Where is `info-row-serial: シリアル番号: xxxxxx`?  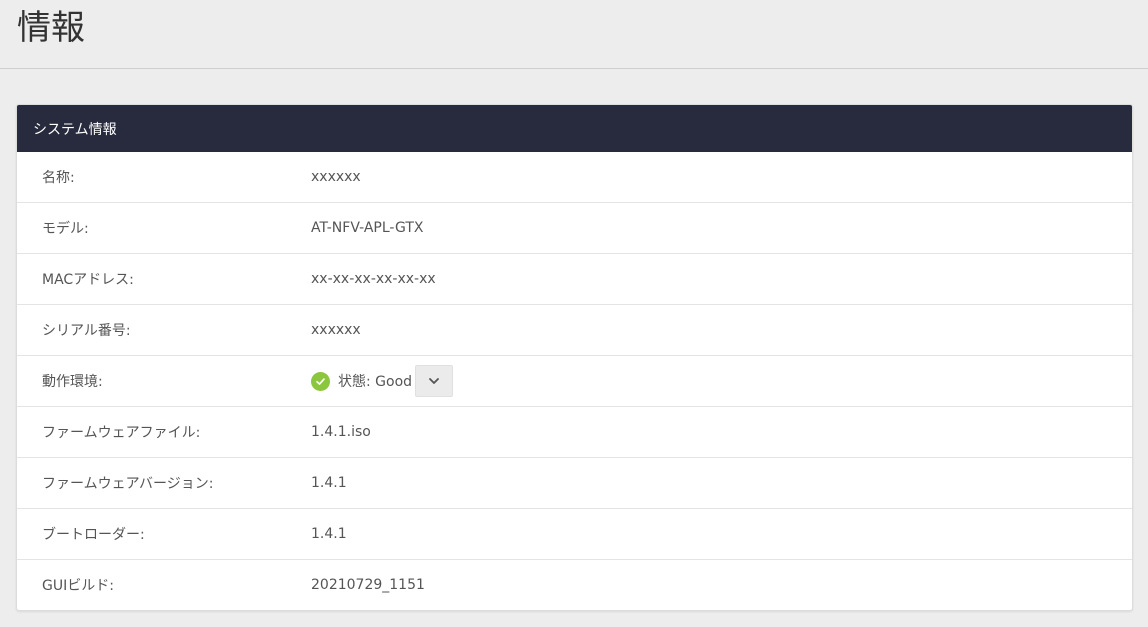
info-row-serial: シリアル番号: xxxxxx is located at coordinates (574, 330).